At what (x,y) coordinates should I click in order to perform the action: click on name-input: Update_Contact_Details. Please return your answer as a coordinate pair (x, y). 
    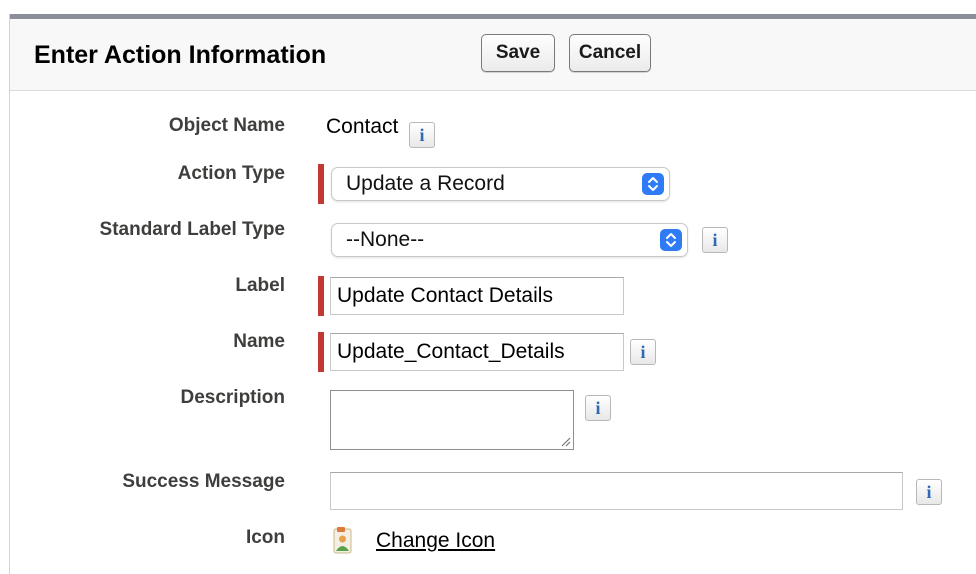
    Looking at the image, I should click on (477, 352).